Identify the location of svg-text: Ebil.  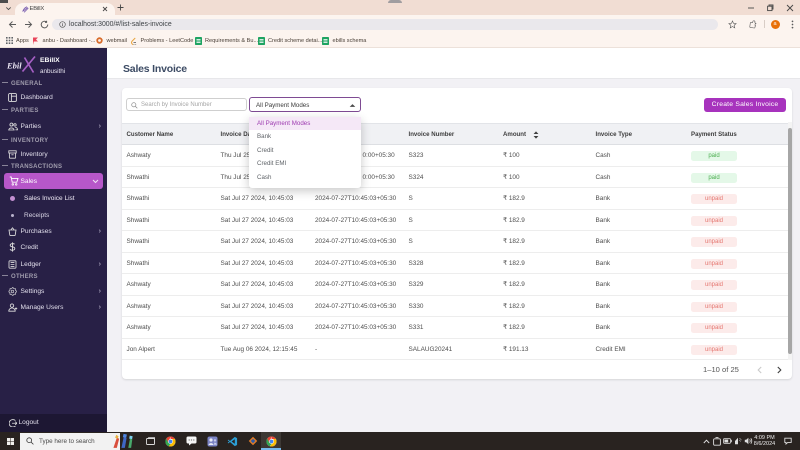
(14, 66).